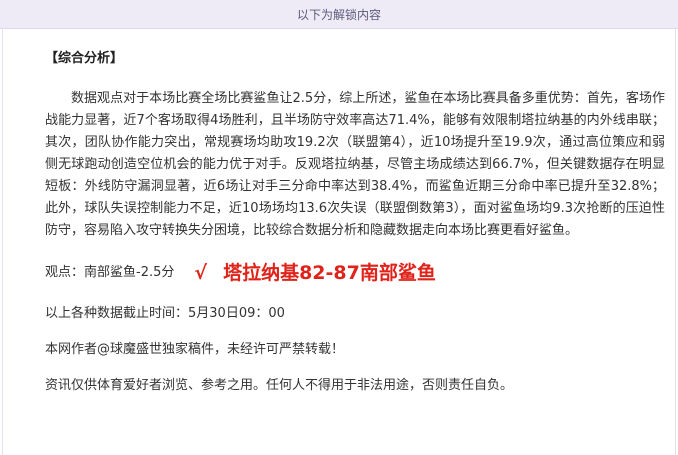 The width and height of the screenshot is (678, 455). I want to click on check-mark-icon: √, so click(201, 273).